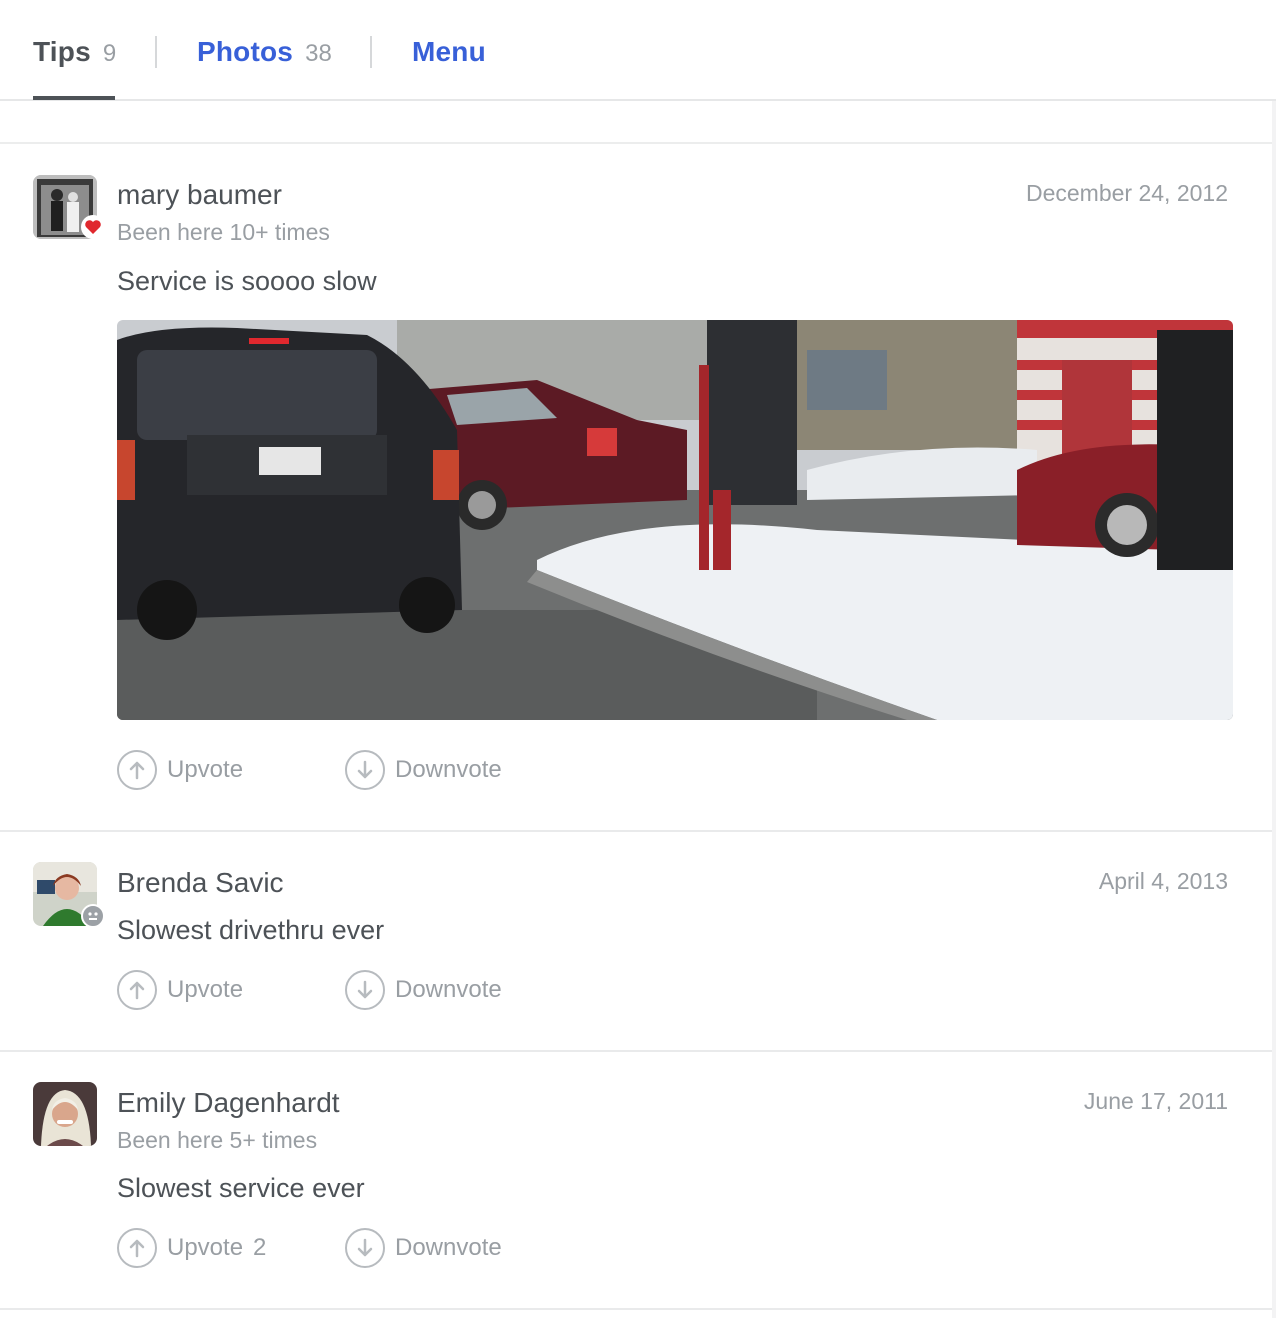 This screenshot has height=1318, width=1276. I want to click on heart-icon, so click(93, 227).